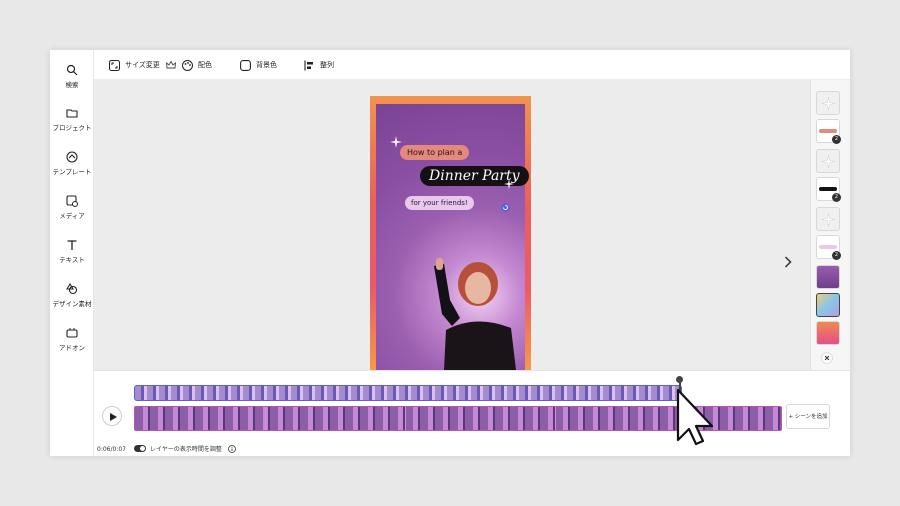  What do you see at coordinates (72, 70) in the screenshot?
I see `search-icon` at bounding box center [72, 70].